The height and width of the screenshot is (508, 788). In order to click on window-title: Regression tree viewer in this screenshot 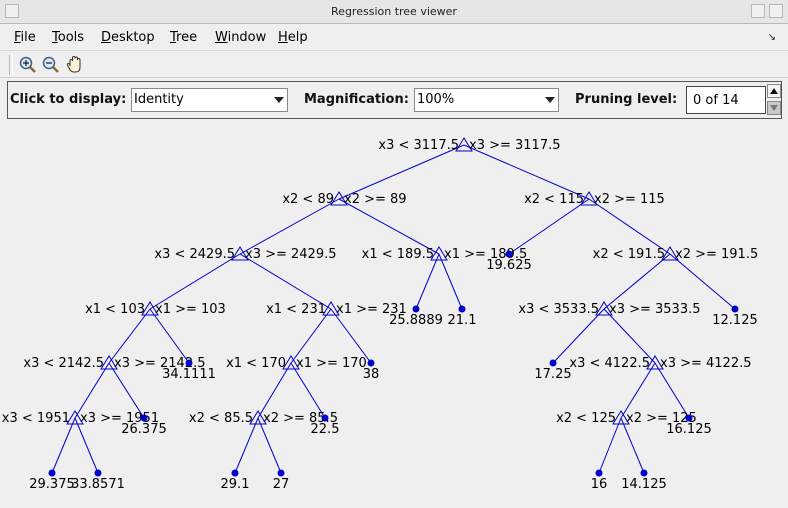, I will do `click(394, 11)`.